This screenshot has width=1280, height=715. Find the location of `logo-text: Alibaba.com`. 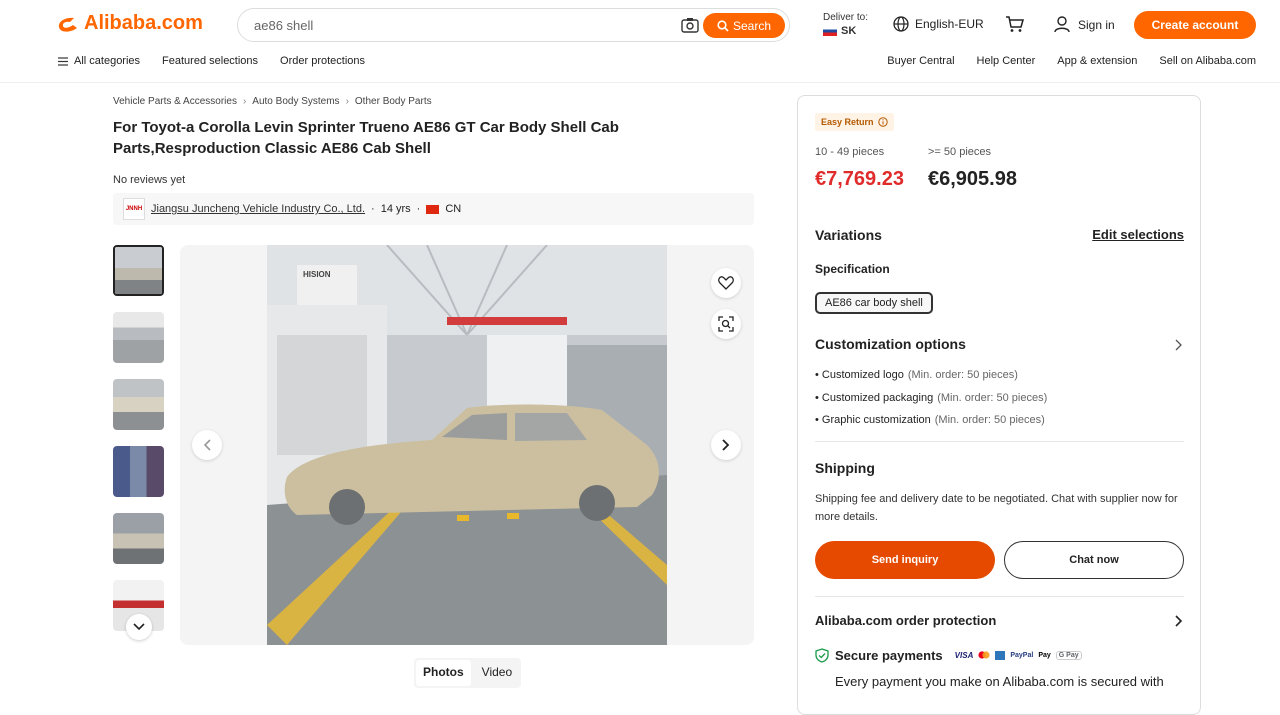

logo-text: Alibaba.com is located at coordinates (143, 23).